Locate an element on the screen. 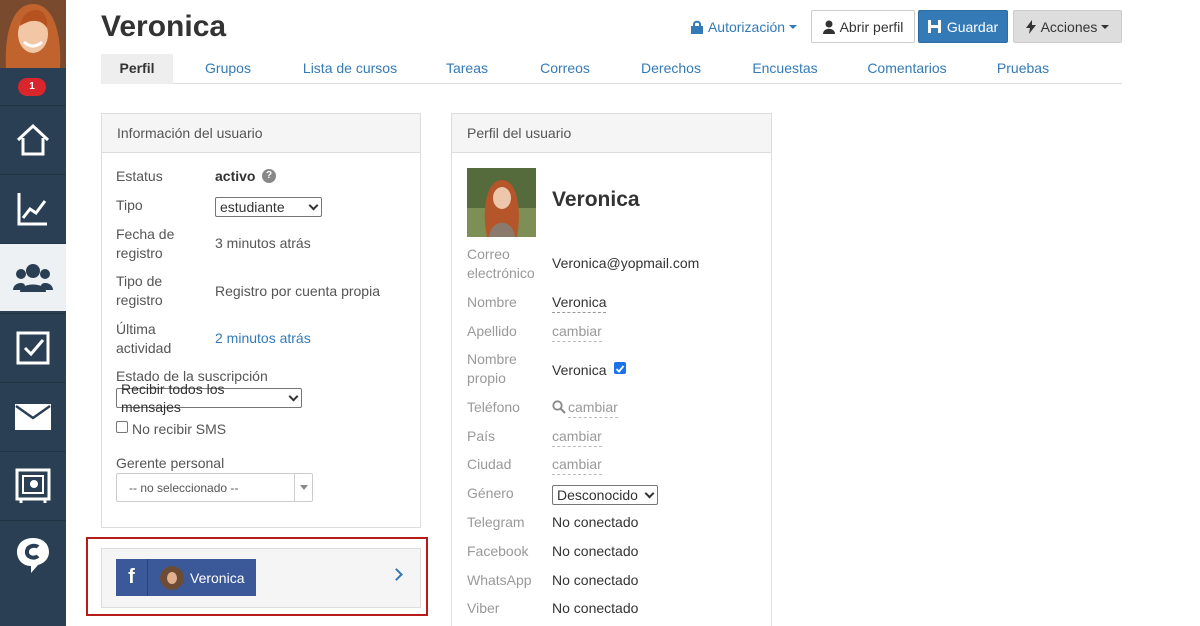  email-value: Veronica@yopmail.com is located at coordinates (626, 263).